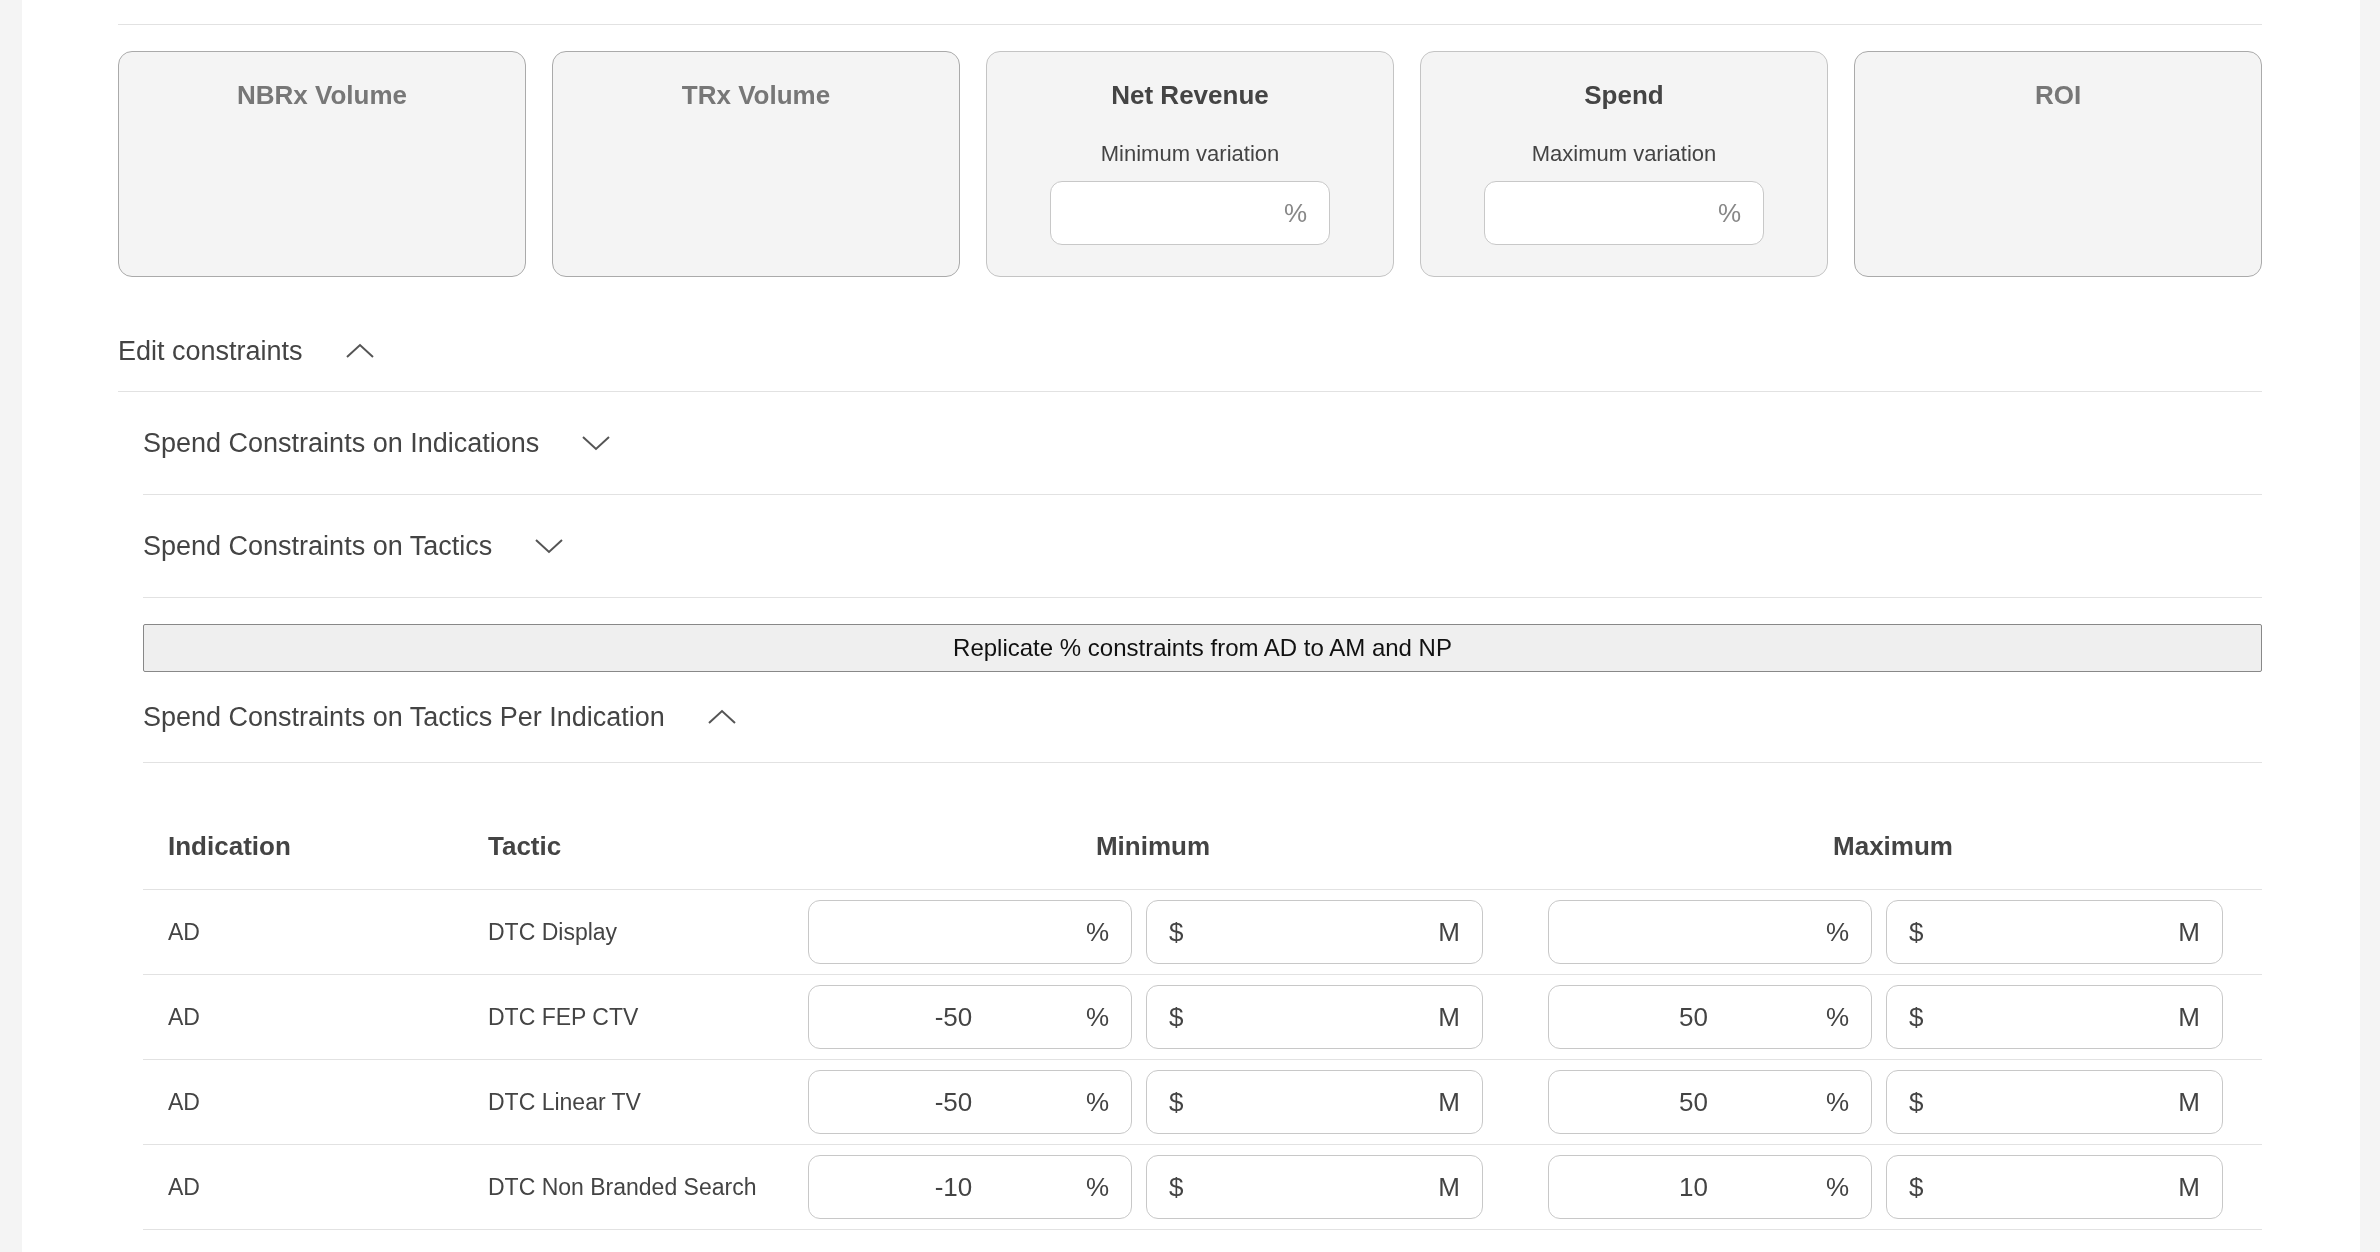  What do you see at coordinates (1202, 648) in the screenshot?
I see `replicate-button: Replicate % constraints from AD to AM and NP` at bounding box center [1202, 648].